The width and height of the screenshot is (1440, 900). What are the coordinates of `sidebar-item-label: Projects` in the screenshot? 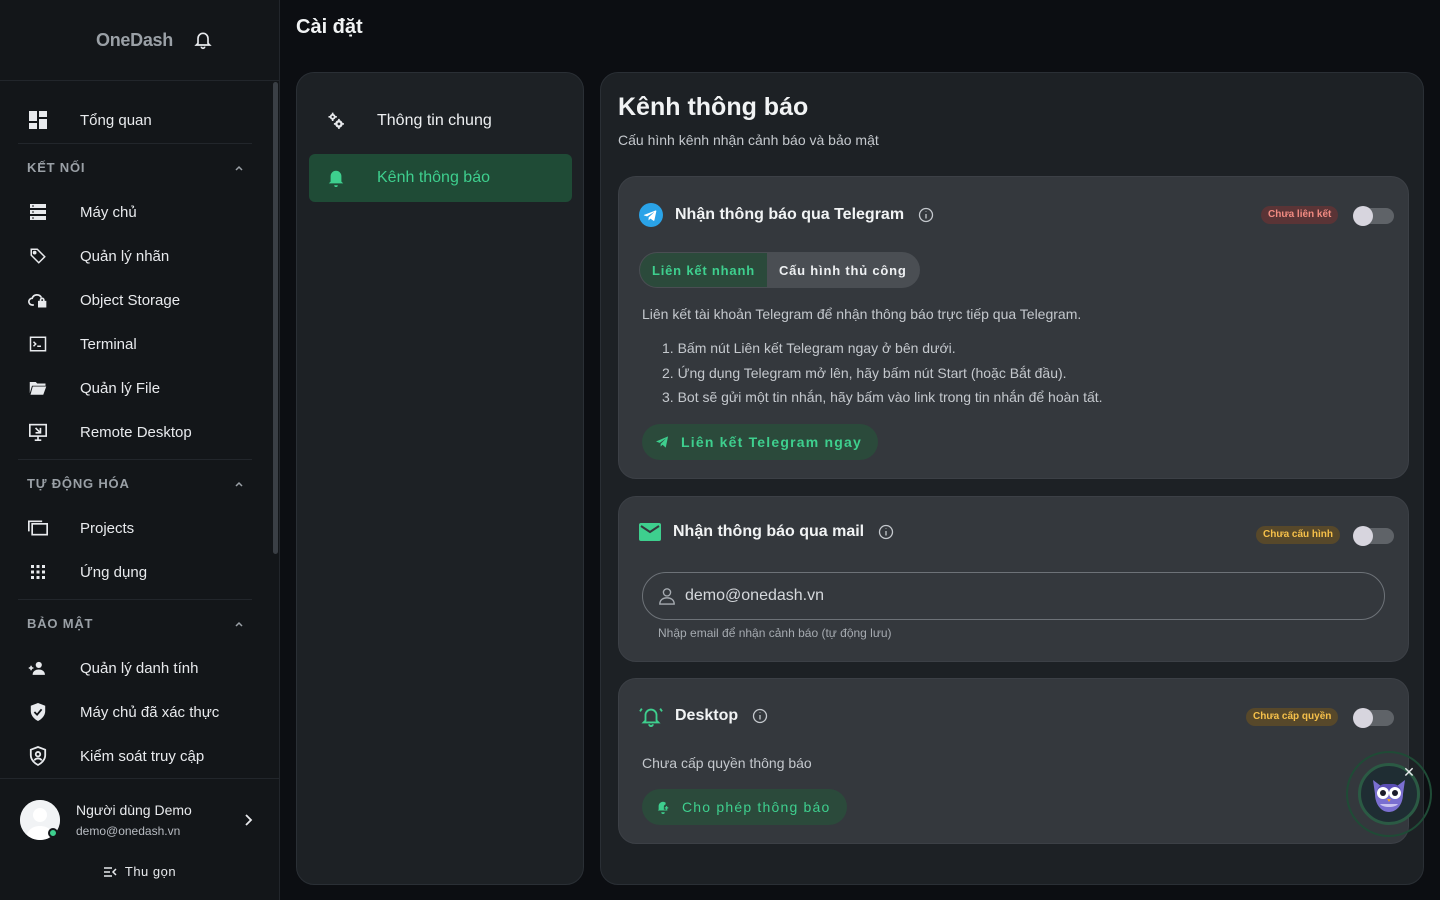 It's located at (107, 528).